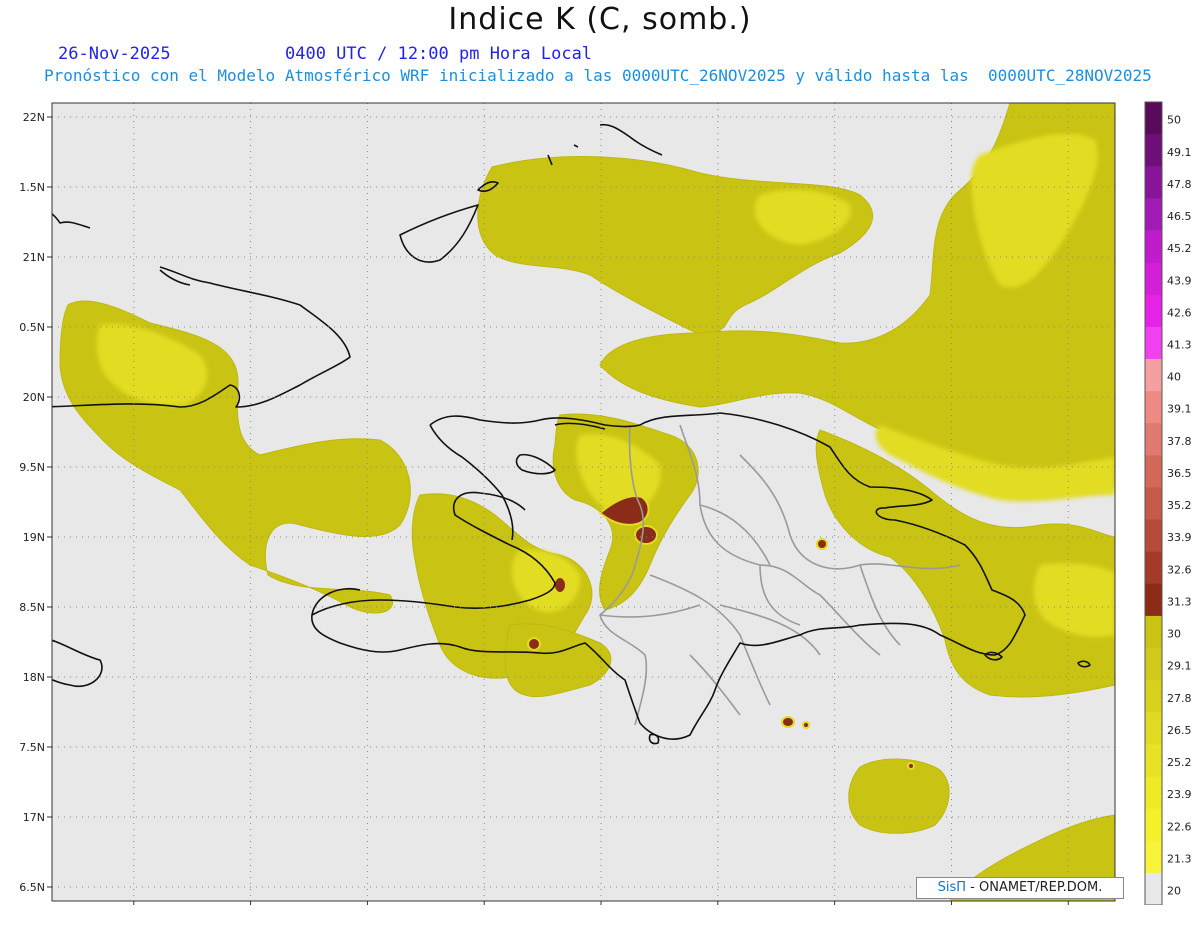  What do you see at coordinates (1179, 505) in the screenshot?
I see `color-bar-label: 35.2` at bounding box center [1179, 505].